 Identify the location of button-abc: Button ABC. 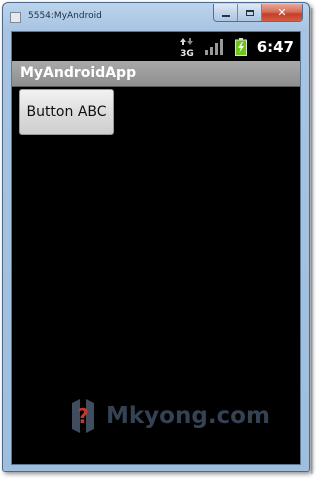
(66, 112).